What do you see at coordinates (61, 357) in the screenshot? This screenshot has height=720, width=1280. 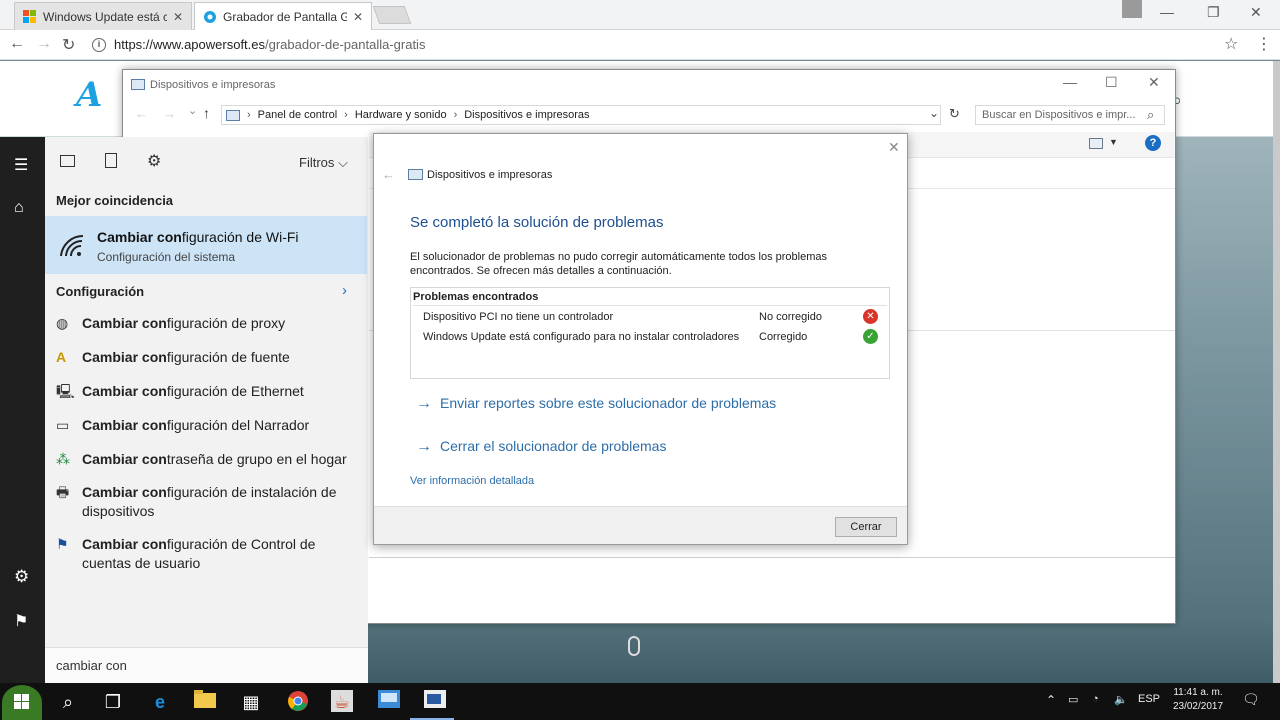 I see `font-icon: A` at bounding box center [61, 357].